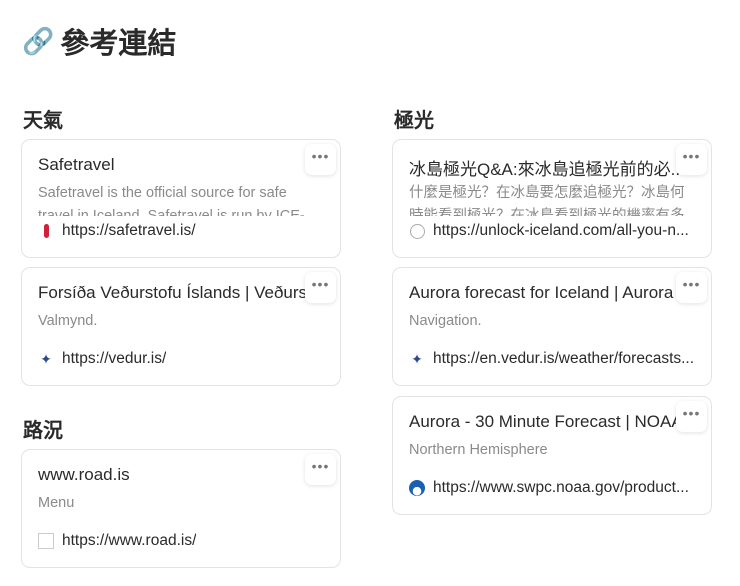  I want to click on page-title: 🔗 參考連結, so click(99, 43).